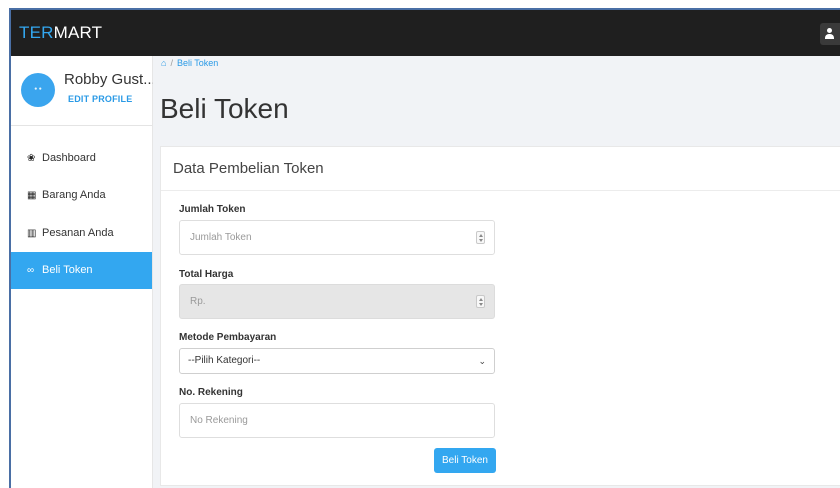 Image resolution: width=840 pixels, height=488 pixels. What do you see at coordinates (224, 108) in the screenshot?
I see `page-title: Beli Token` at bounding box center [224, 108].